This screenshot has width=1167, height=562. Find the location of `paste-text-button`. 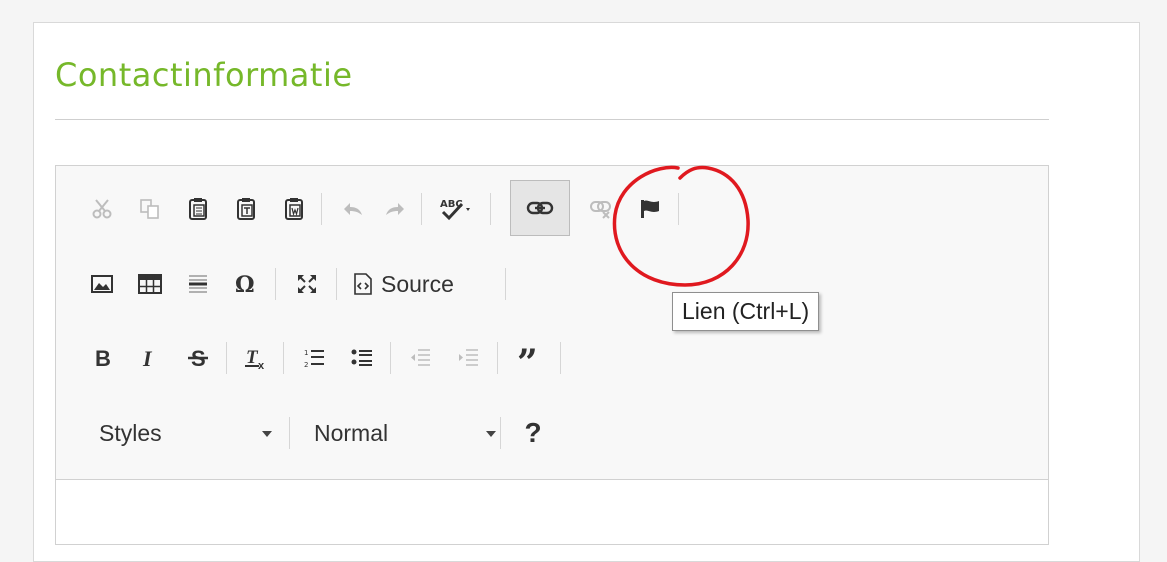

paste-text-button is located at coordinates (246, 209).